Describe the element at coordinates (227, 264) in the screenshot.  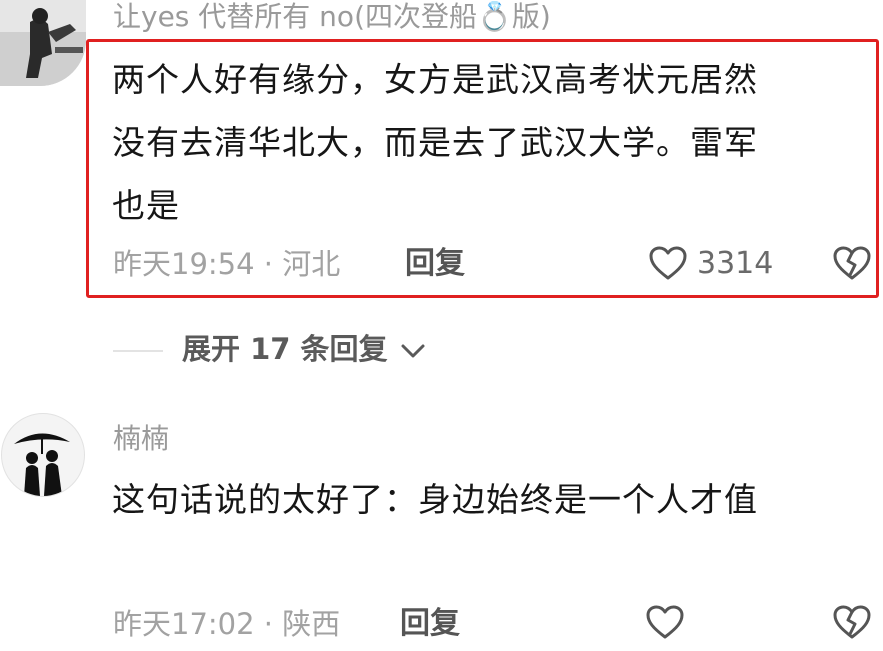
I see `comment-timestamp: 昨天19:54 · 河北` at that location.